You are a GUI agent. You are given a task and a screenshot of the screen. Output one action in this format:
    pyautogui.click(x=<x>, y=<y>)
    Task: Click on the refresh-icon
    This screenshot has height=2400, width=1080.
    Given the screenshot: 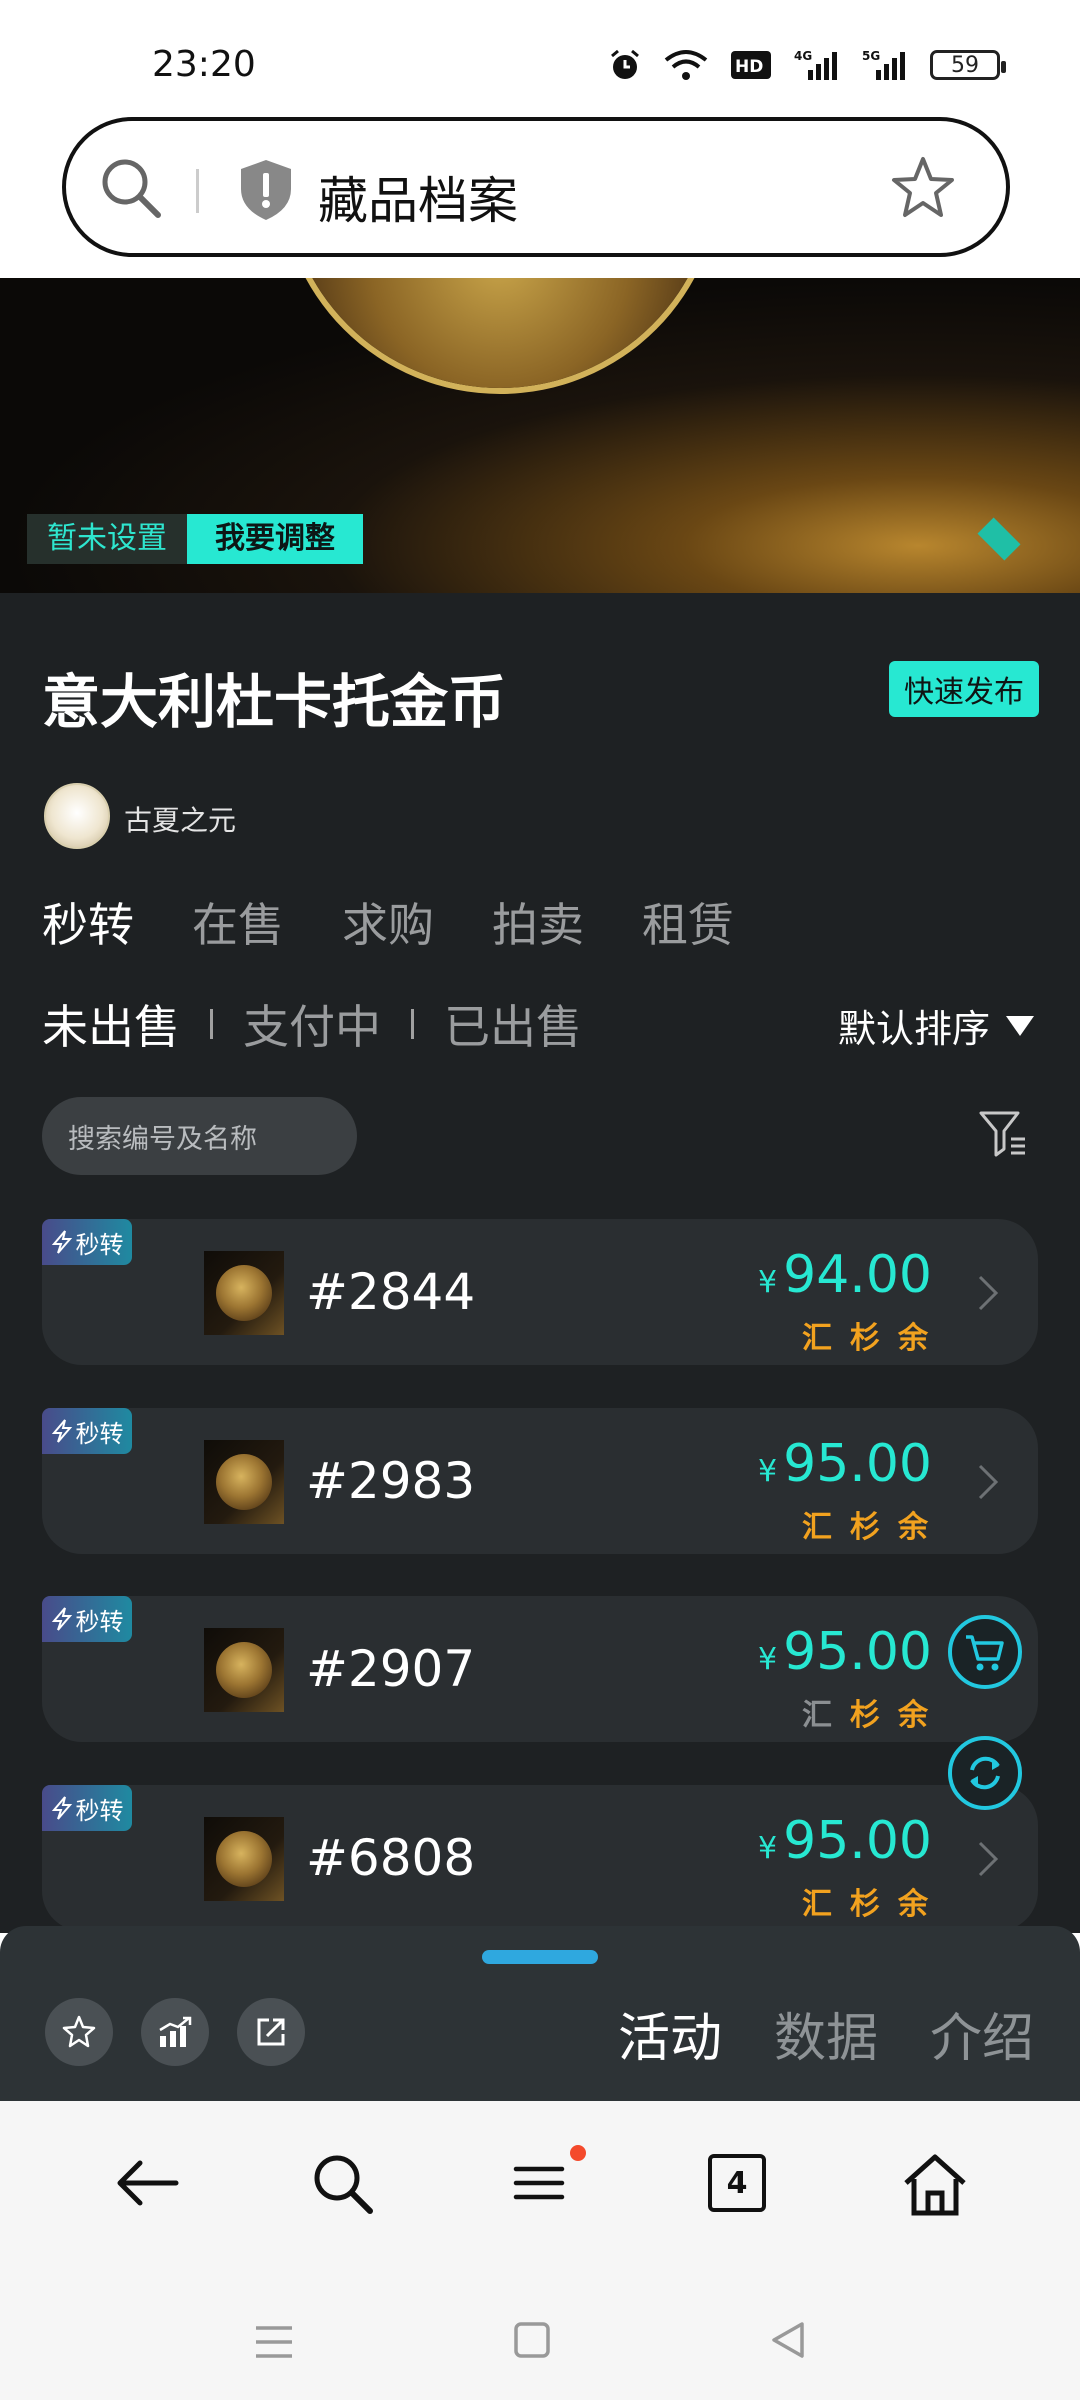 What is the action you would take?
    pyautogui.click(x=985, y=1773)
    